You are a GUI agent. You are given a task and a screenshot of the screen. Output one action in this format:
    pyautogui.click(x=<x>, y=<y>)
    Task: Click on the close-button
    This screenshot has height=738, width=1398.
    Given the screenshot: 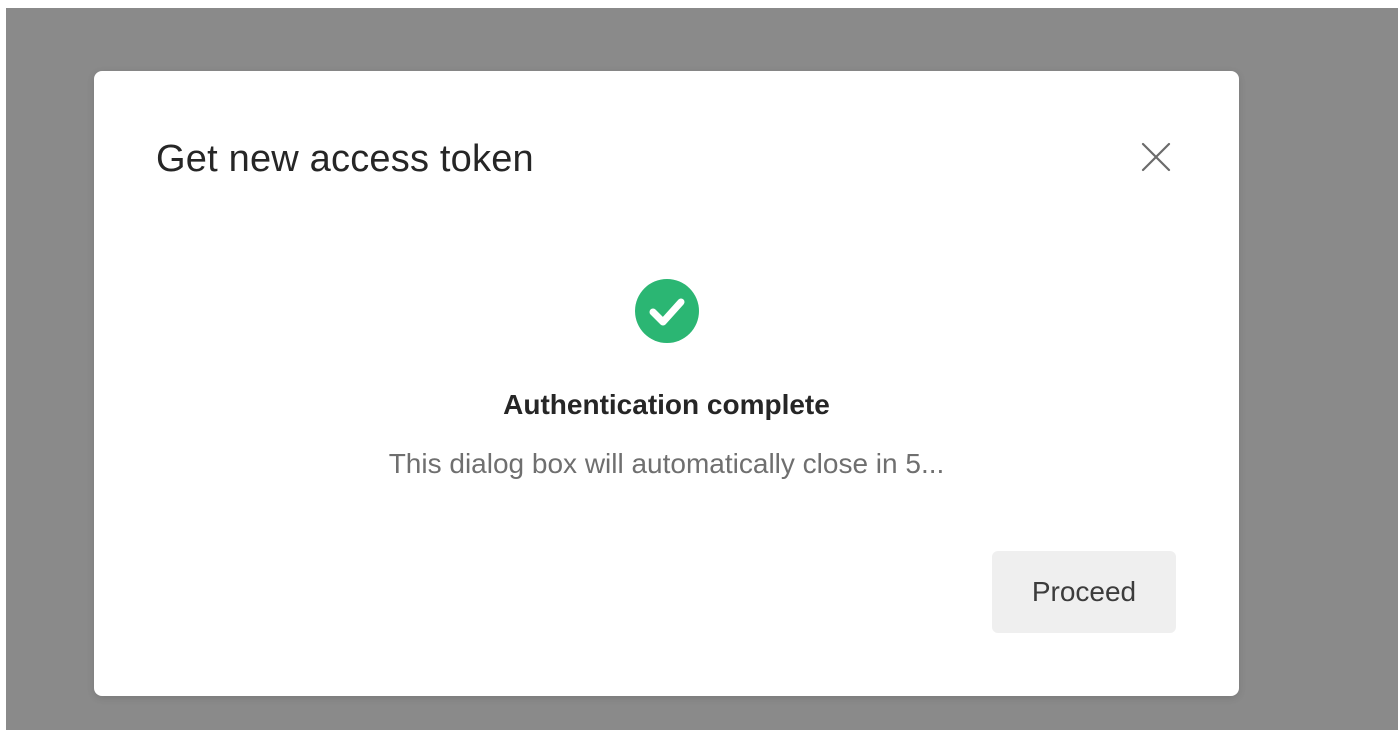 What is the action you would take?
    pyautogui.click(x=1156, y=157)
    